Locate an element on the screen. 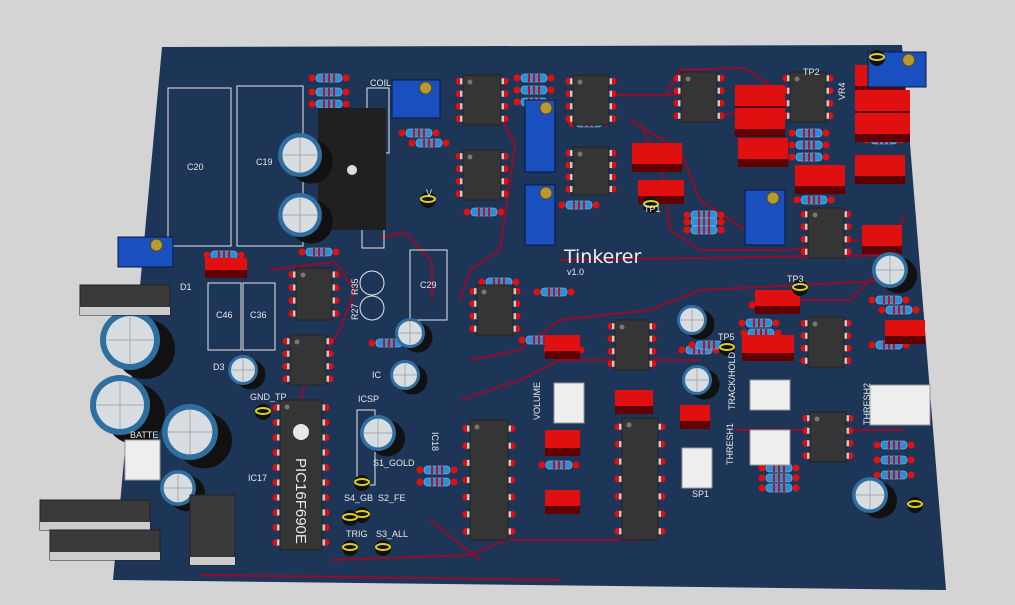 This screenshot has width=1015, height=605. s1-gold-label: S1_GOLD is located at coordinates (394, 463).